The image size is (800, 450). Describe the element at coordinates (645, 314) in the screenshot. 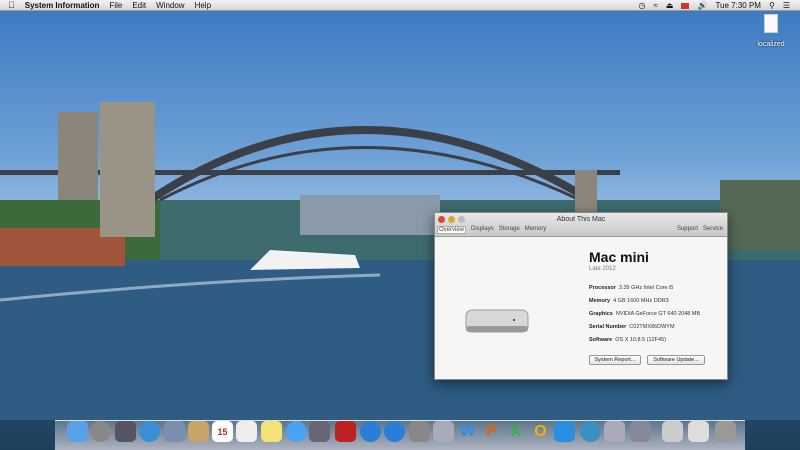

I see `spec-graphics: Graphics NVIDIA GeForce GT 640 2048 MB` at that location.